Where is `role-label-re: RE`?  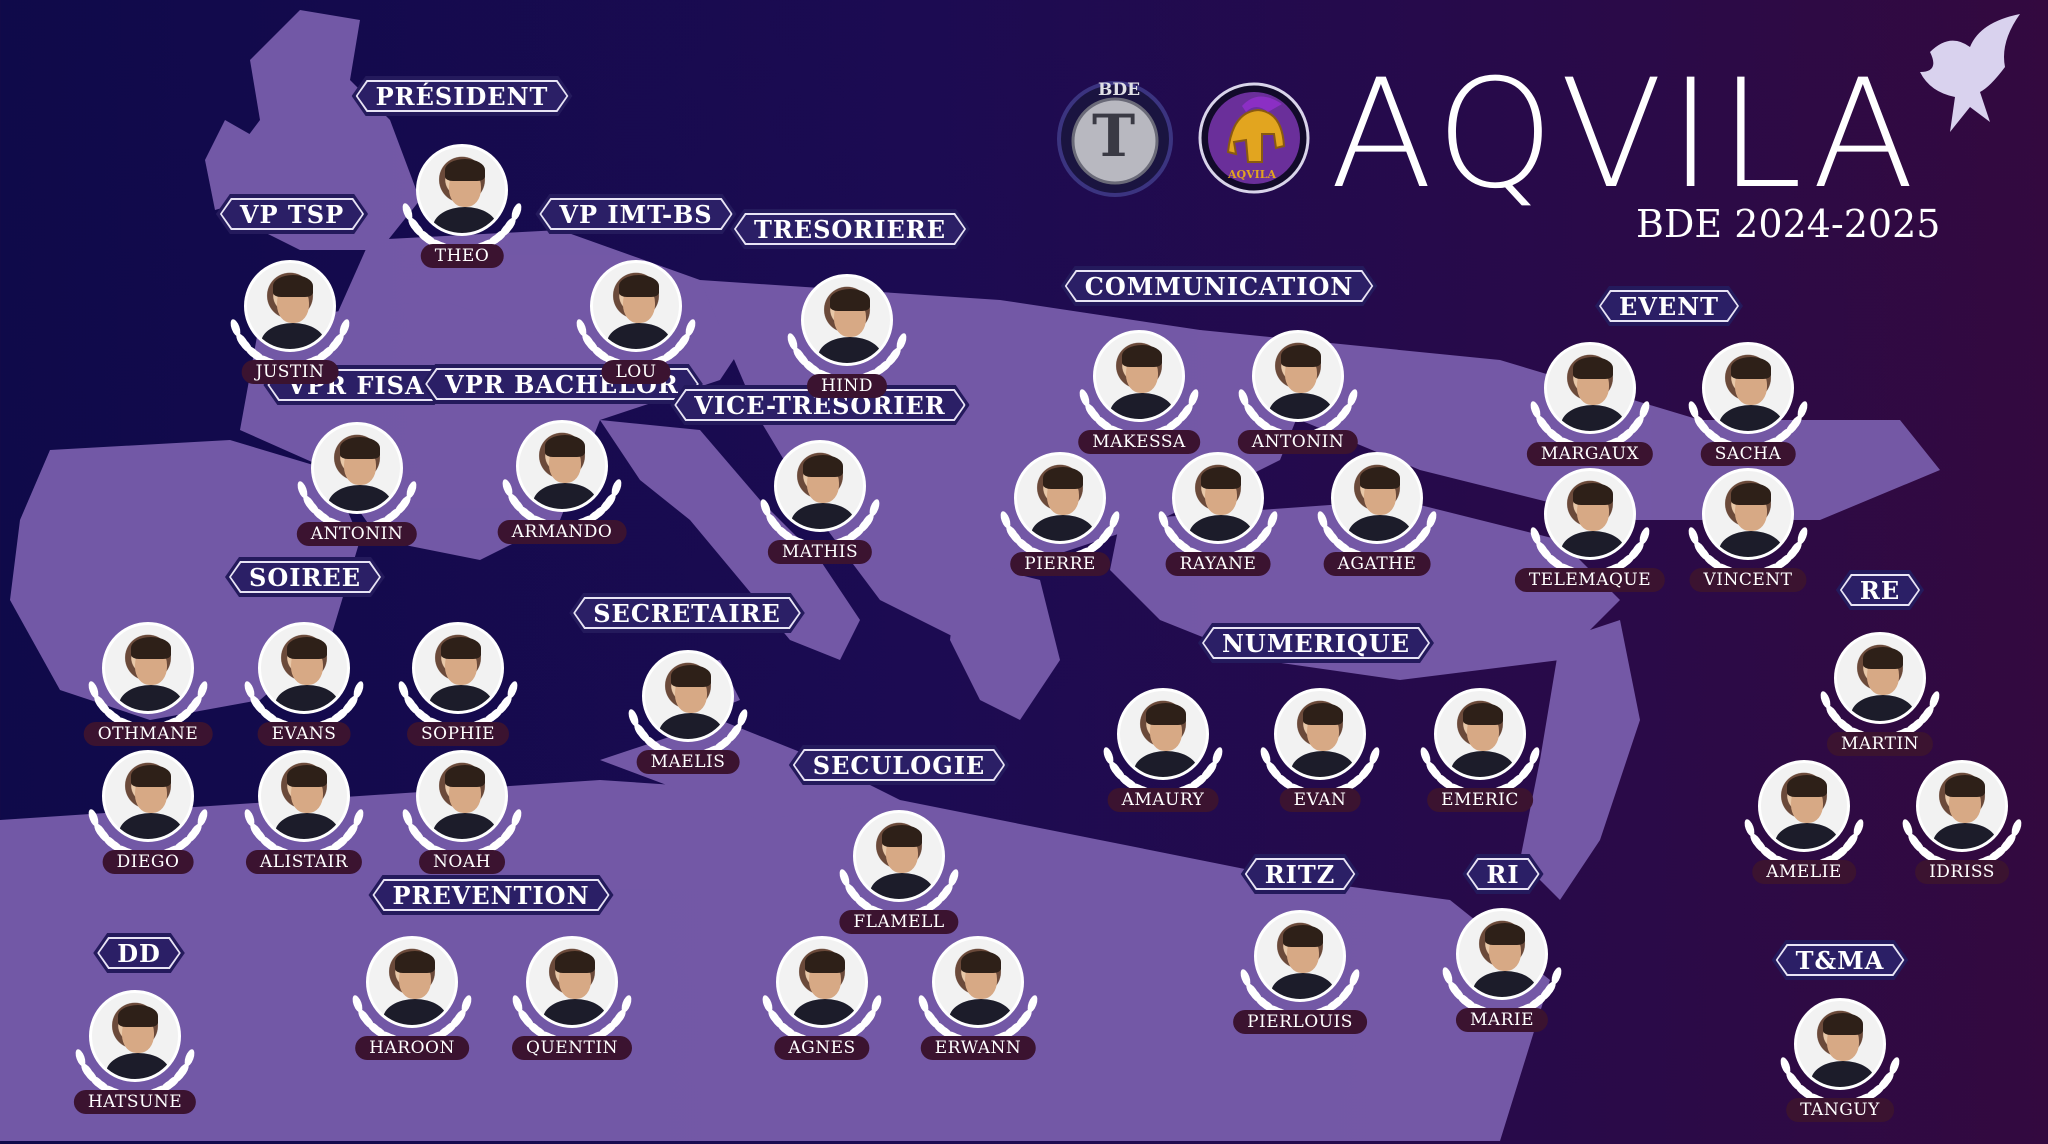 role-label-re: RE is located at coordinates (1880, 590).